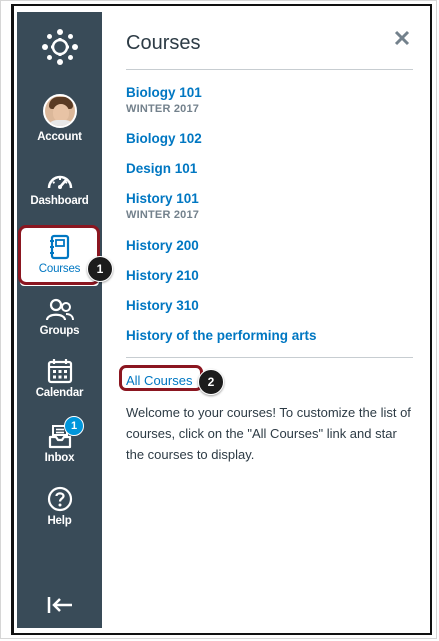  I want to click on callout-step-1: 1, so click(100, 269).